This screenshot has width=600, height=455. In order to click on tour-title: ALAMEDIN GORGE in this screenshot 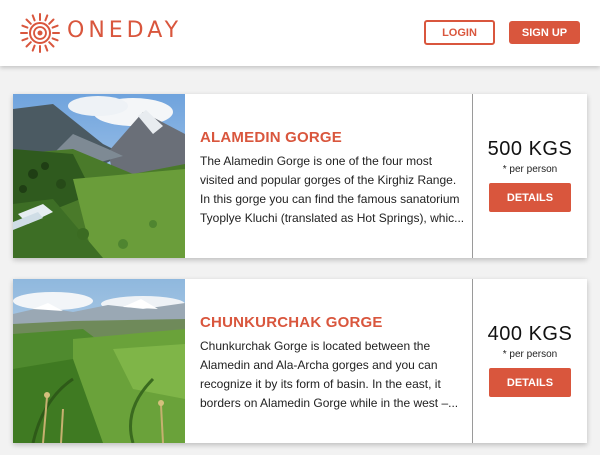, I will do `click(271, 137)`.